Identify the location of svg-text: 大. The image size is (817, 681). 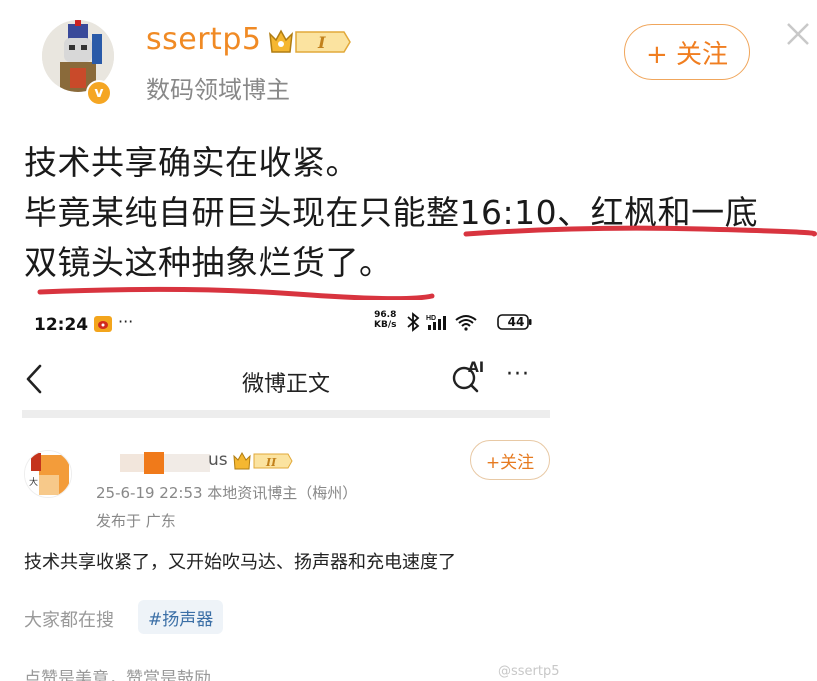
(33, 481).